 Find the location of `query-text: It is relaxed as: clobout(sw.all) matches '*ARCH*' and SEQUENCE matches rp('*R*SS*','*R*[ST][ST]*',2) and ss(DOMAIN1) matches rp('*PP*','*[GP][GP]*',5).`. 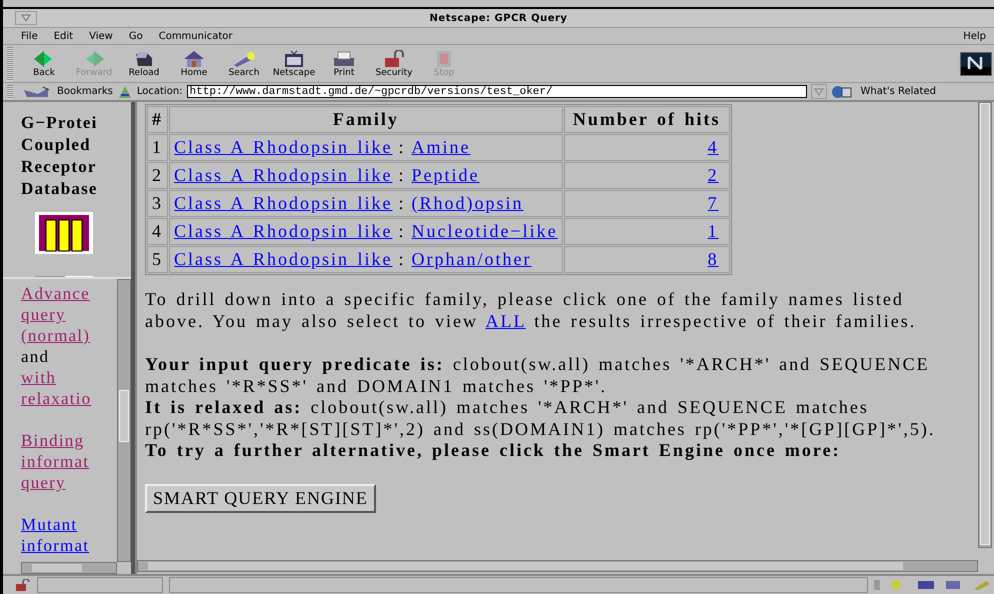

query-text: It is relaxed as: clobout(sw.all) matches '*ARCH*' and SEQUENCE matches rp('*R*SS*','*R*[ST][ST]*',2) and ss(DOMAIN1) matches rp('*PP*','*[GP][GP]*',5). is located at coordinates (540, 418).